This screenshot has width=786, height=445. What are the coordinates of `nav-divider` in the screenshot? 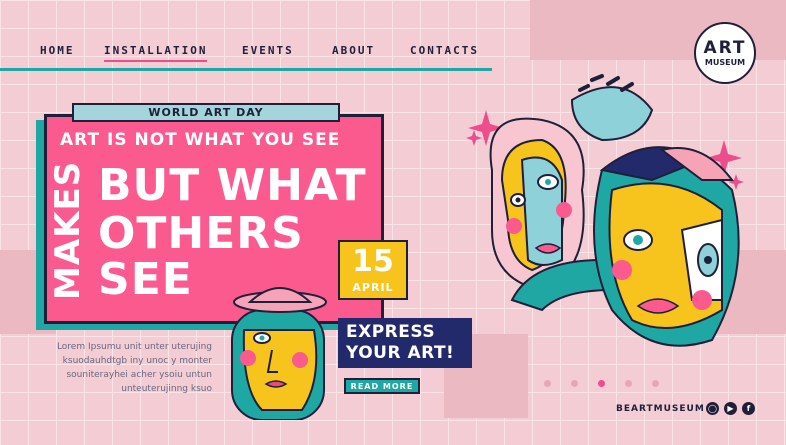 It's located at (246, 69).